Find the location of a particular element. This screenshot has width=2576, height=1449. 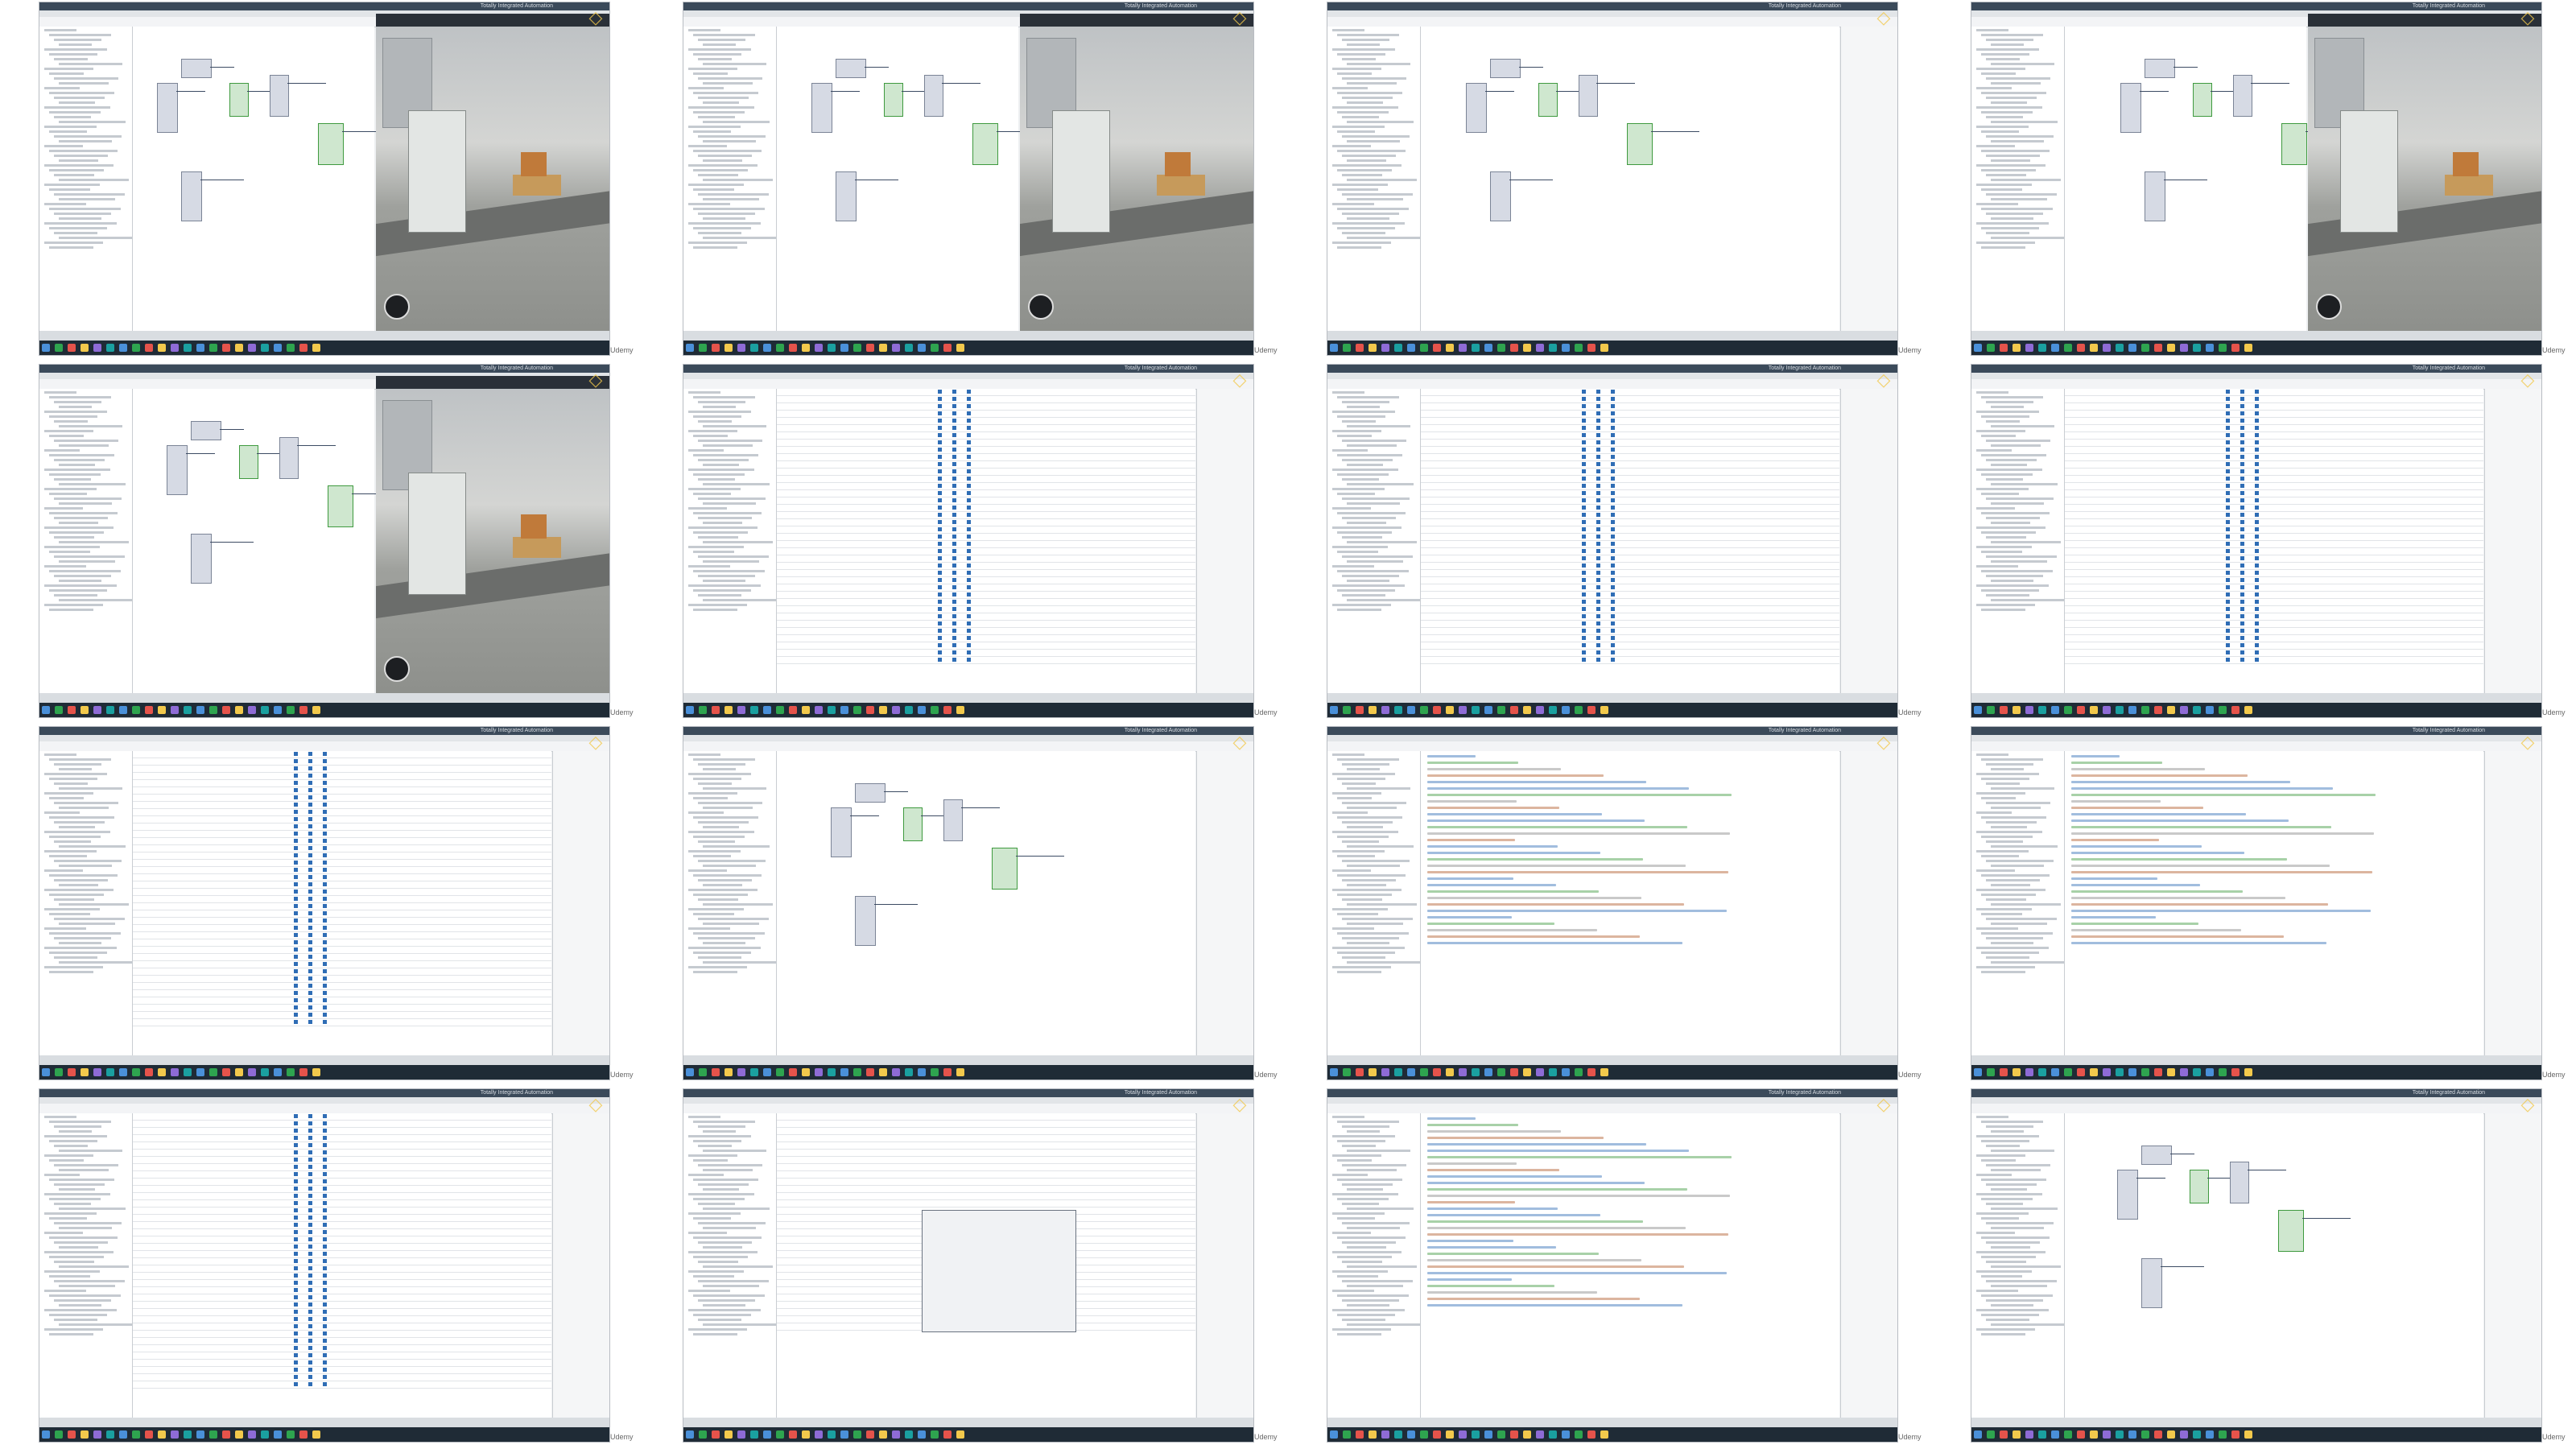

camera-navigation-widget is located at coordinates (1041, 307).